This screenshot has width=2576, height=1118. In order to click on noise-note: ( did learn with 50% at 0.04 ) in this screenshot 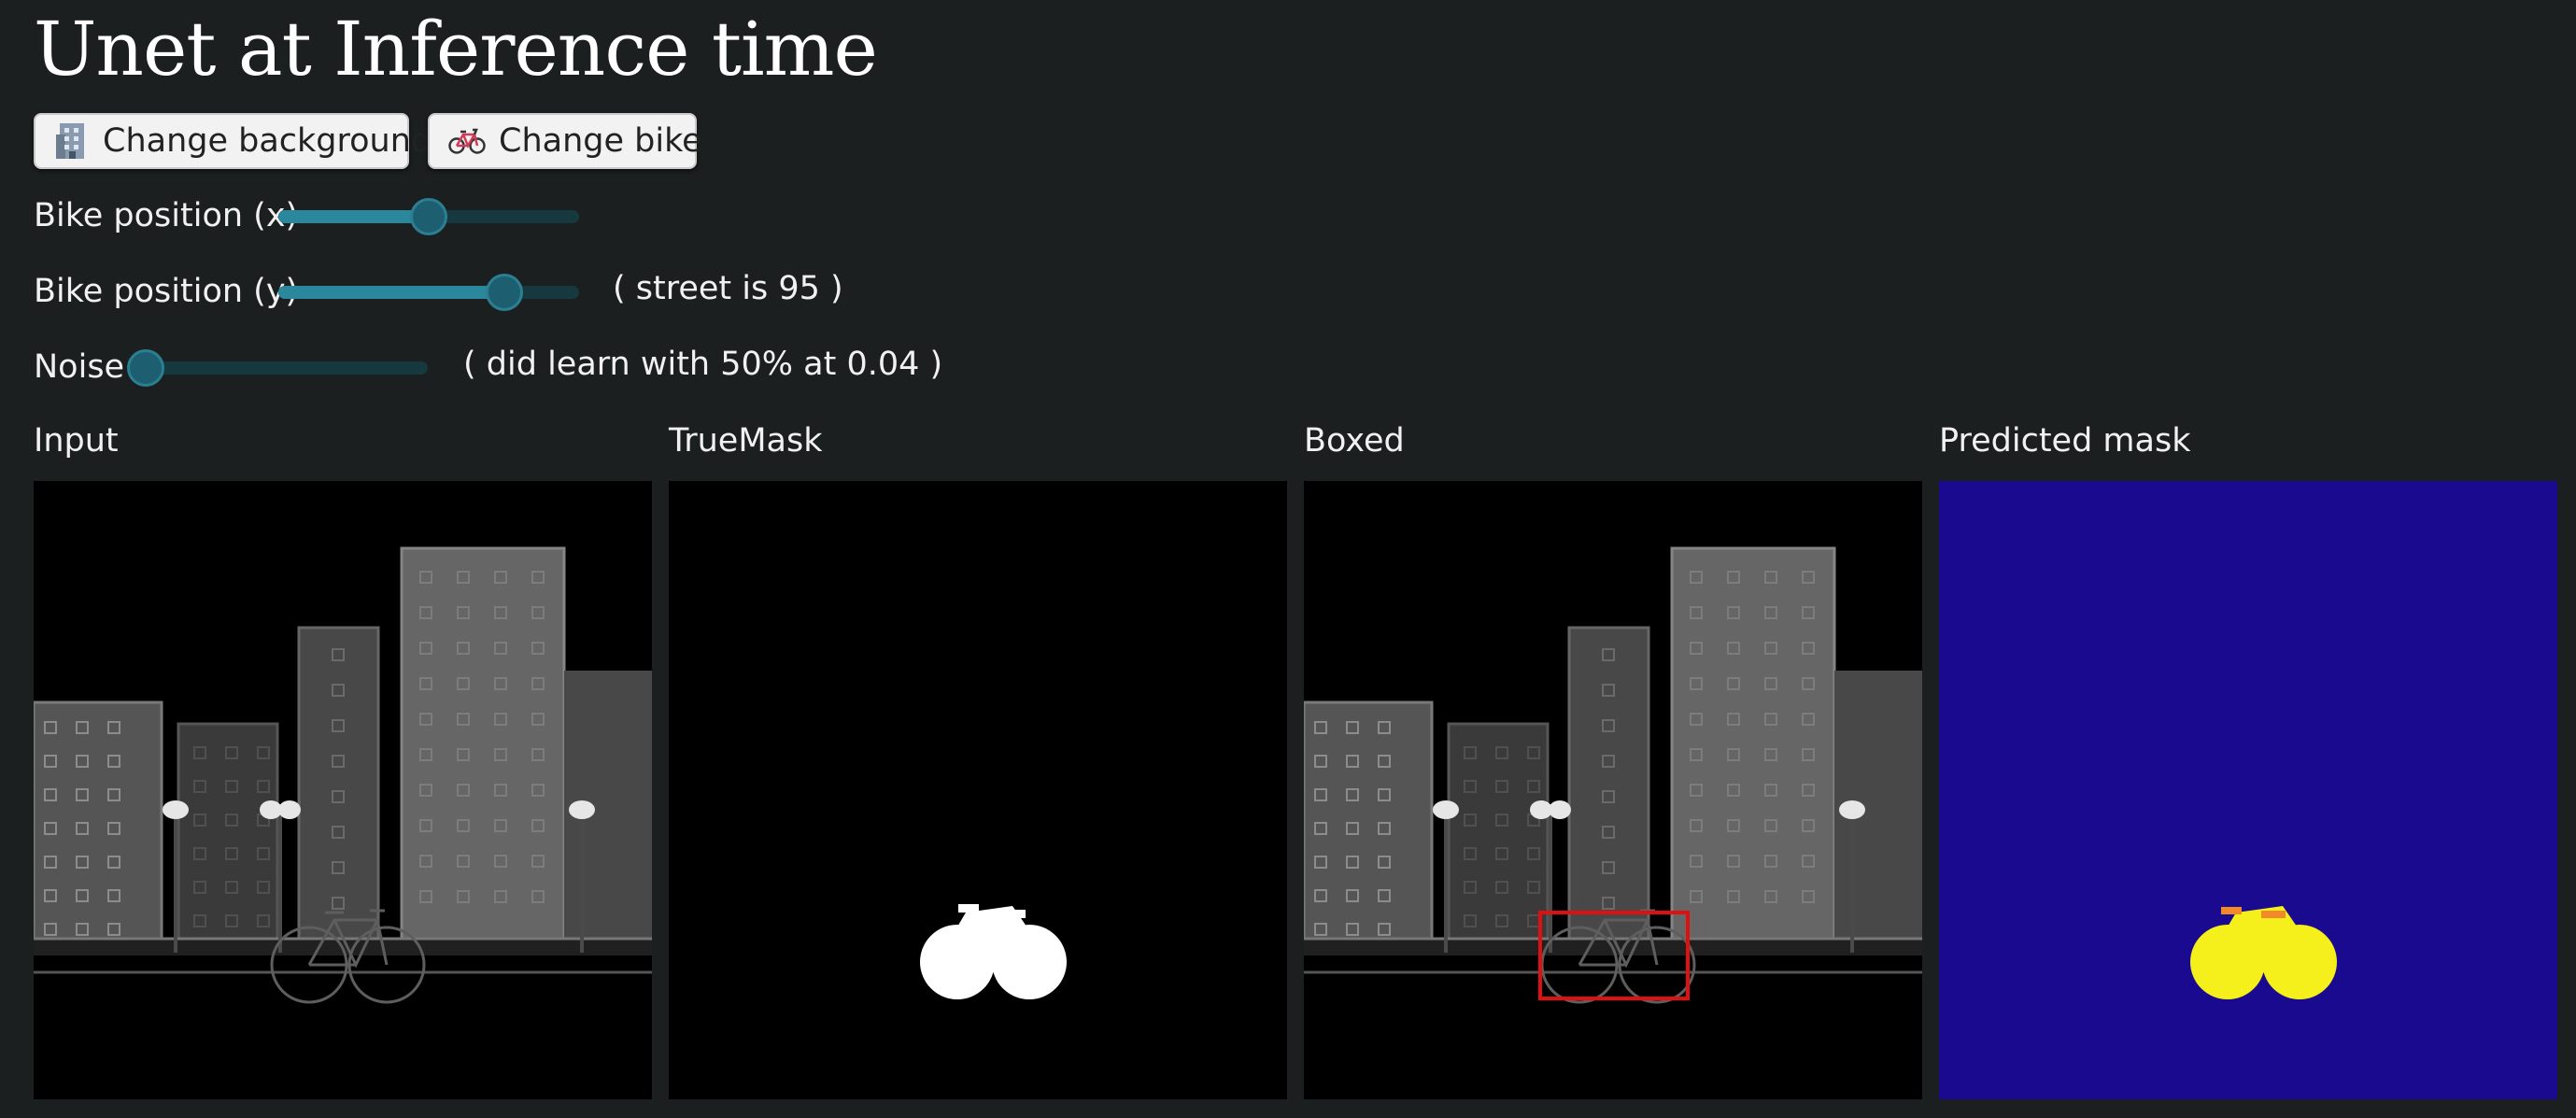, I will do `click(703, 364)`.